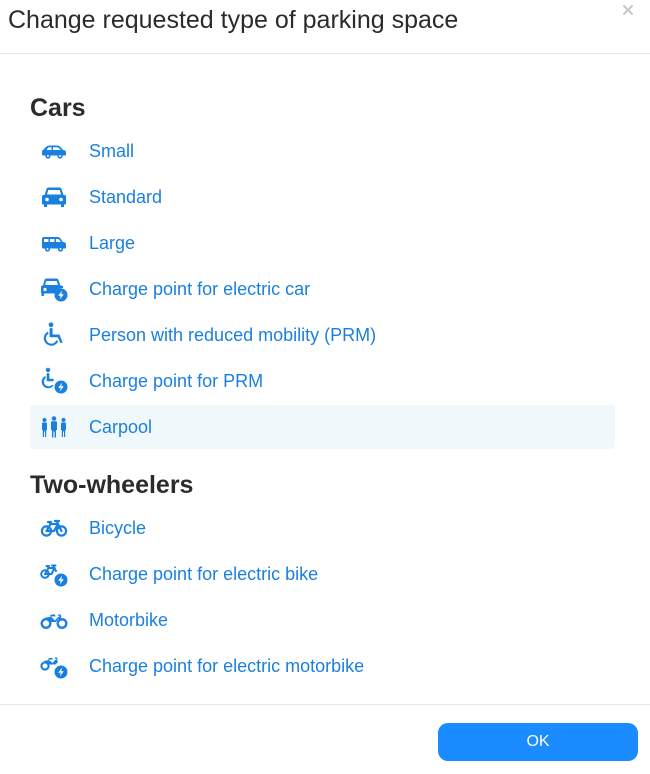  What do you see at coordinates (233, 20) in the screenshot?
I see `dialog-title: Change requested type of parking space` at bounding box center [233, 20].